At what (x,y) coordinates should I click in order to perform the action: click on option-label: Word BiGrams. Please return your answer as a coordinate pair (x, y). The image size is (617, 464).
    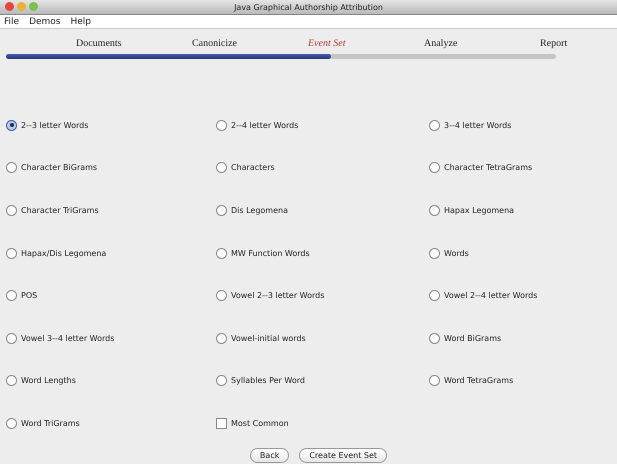
    Looking at the image, I should click on (473, 338).